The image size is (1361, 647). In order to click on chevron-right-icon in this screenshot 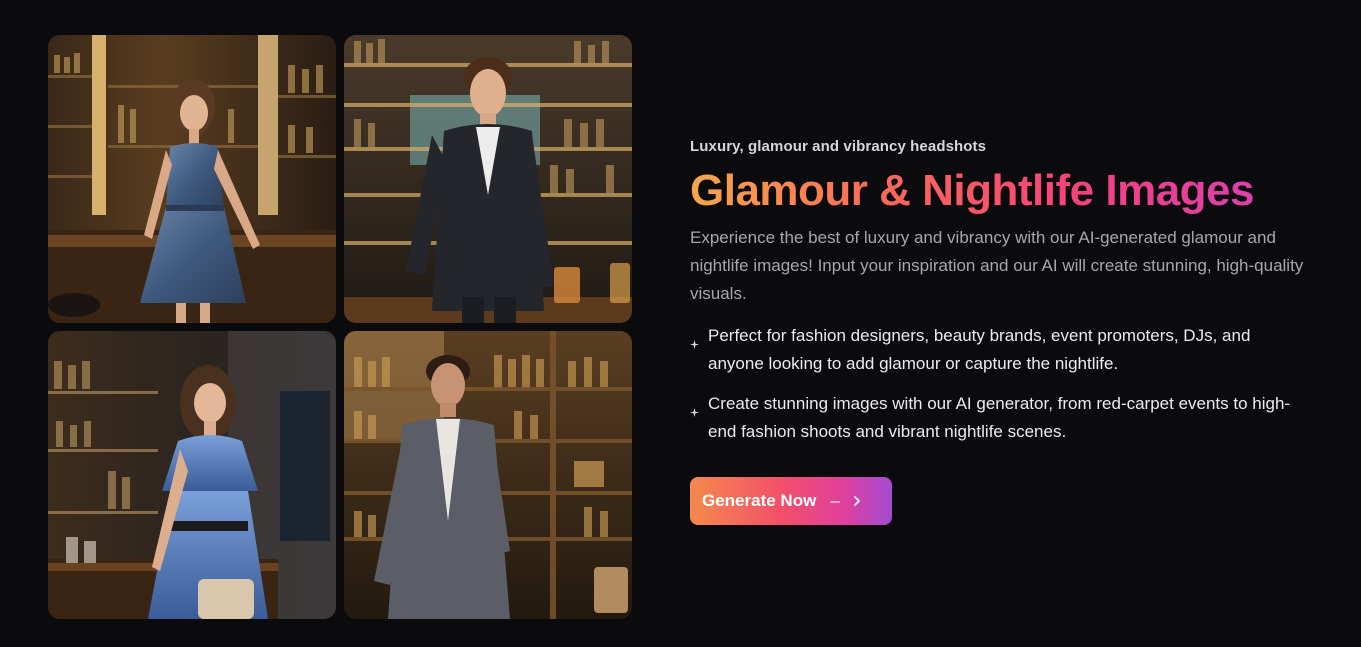, I will do `click(856, 501)`.